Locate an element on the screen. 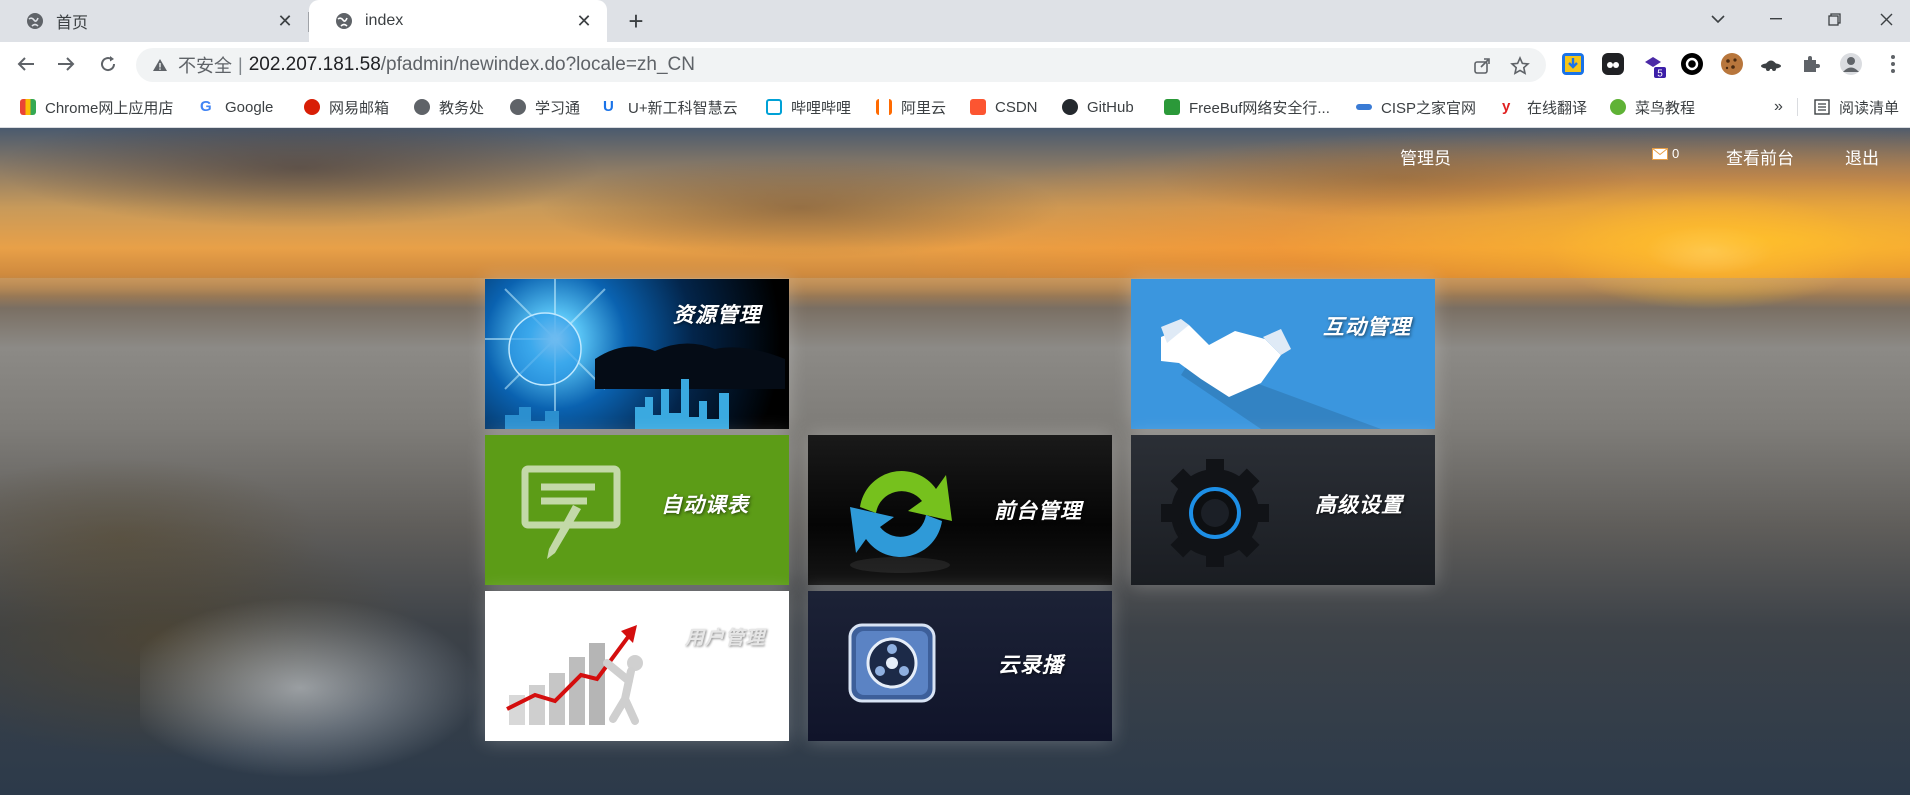 This screenshot has width=1910, height=795. hat-extension-icon: 5 is located at coordinates (1654, 66).